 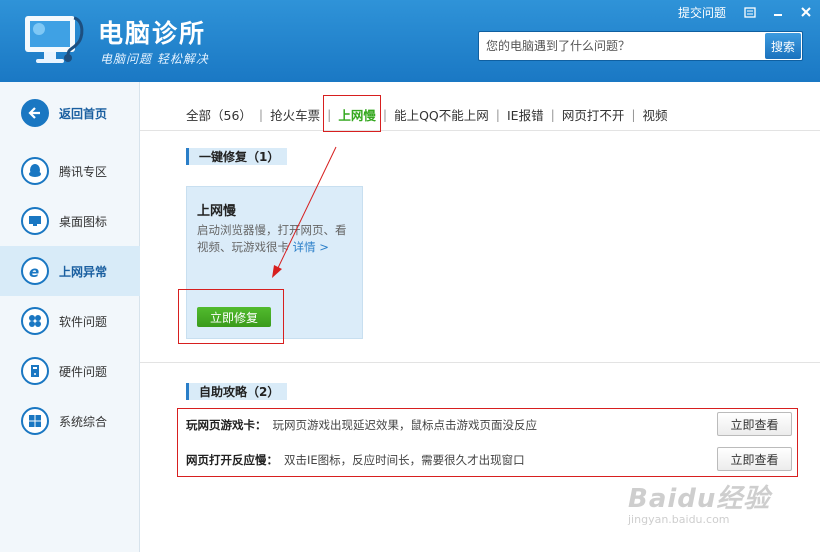 What do you see at coordinates (410, 41) in the screenshot?
I see `title-bar: 电脑诊所 电脑问题 轻松解决 提交问题 搜索` at bounding box center [410, 41].